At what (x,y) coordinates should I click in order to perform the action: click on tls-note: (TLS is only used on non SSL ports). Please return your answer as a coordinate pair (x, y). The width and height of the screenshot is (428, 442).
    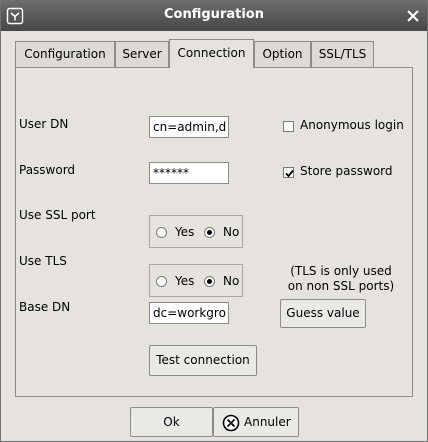
    Looking at the image, I should click on (341, 279).